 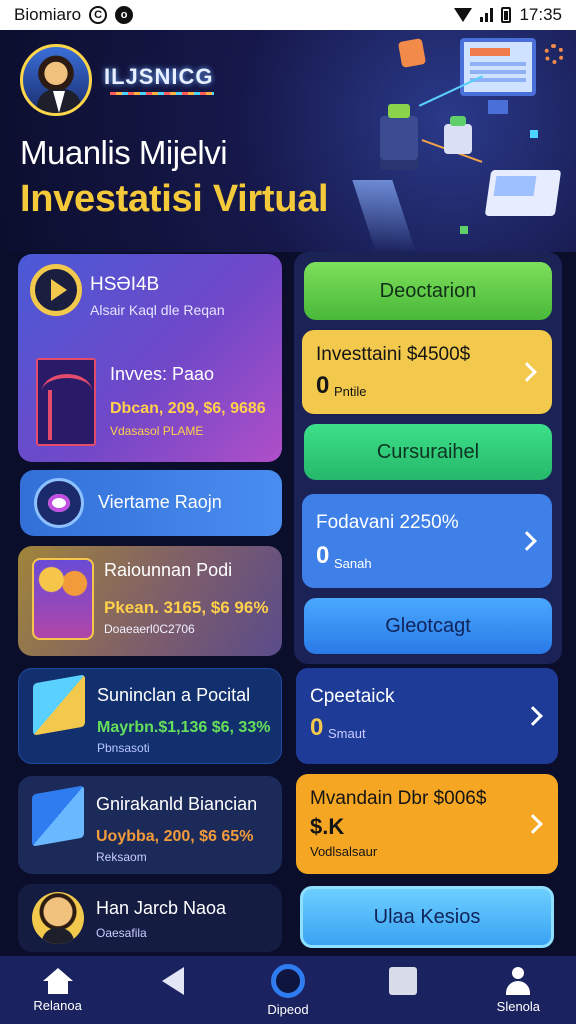 What do you see at coordinates (398, 798) in the screenshot?
I see `mvandain-title: Mvandain Dbr $006$` at bounding box center [398, 798].